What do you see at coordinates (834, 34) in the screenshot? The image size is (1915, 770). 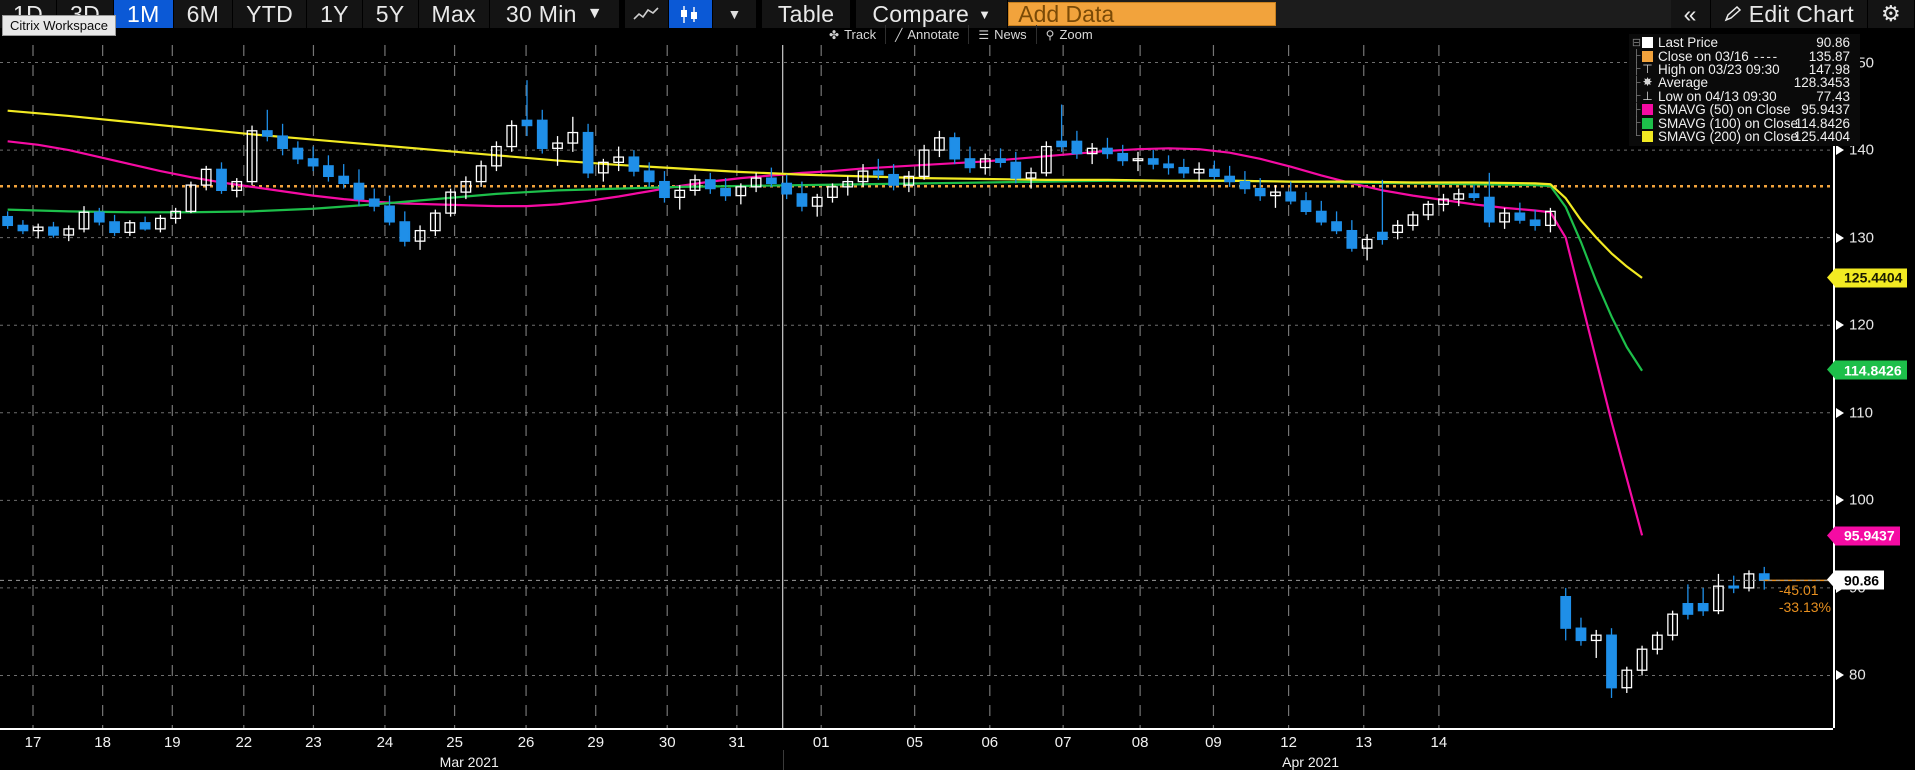 I see `crosshair-icon: ✤` at bounding box center [834, 34].